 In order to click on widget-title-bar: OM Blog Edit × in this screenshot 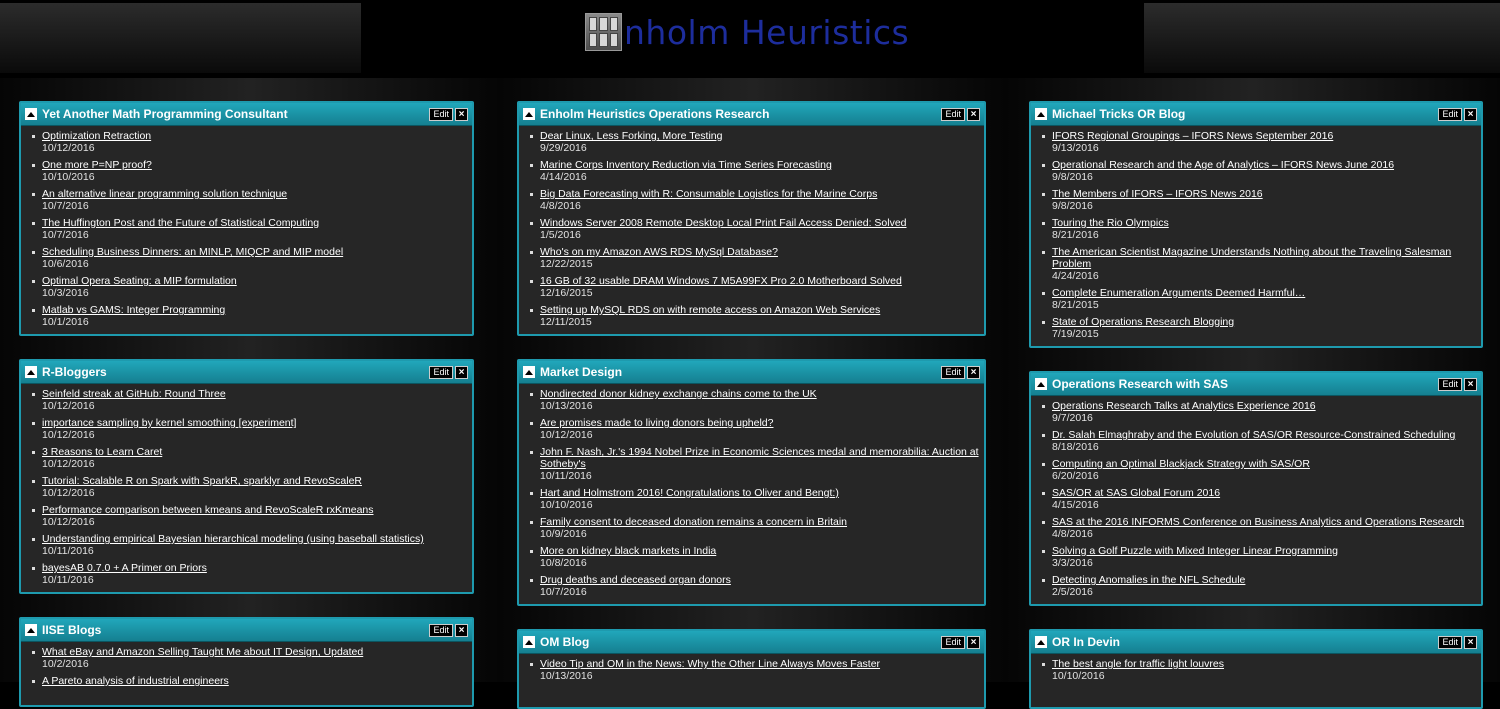, I will do `click(751, 642)`.